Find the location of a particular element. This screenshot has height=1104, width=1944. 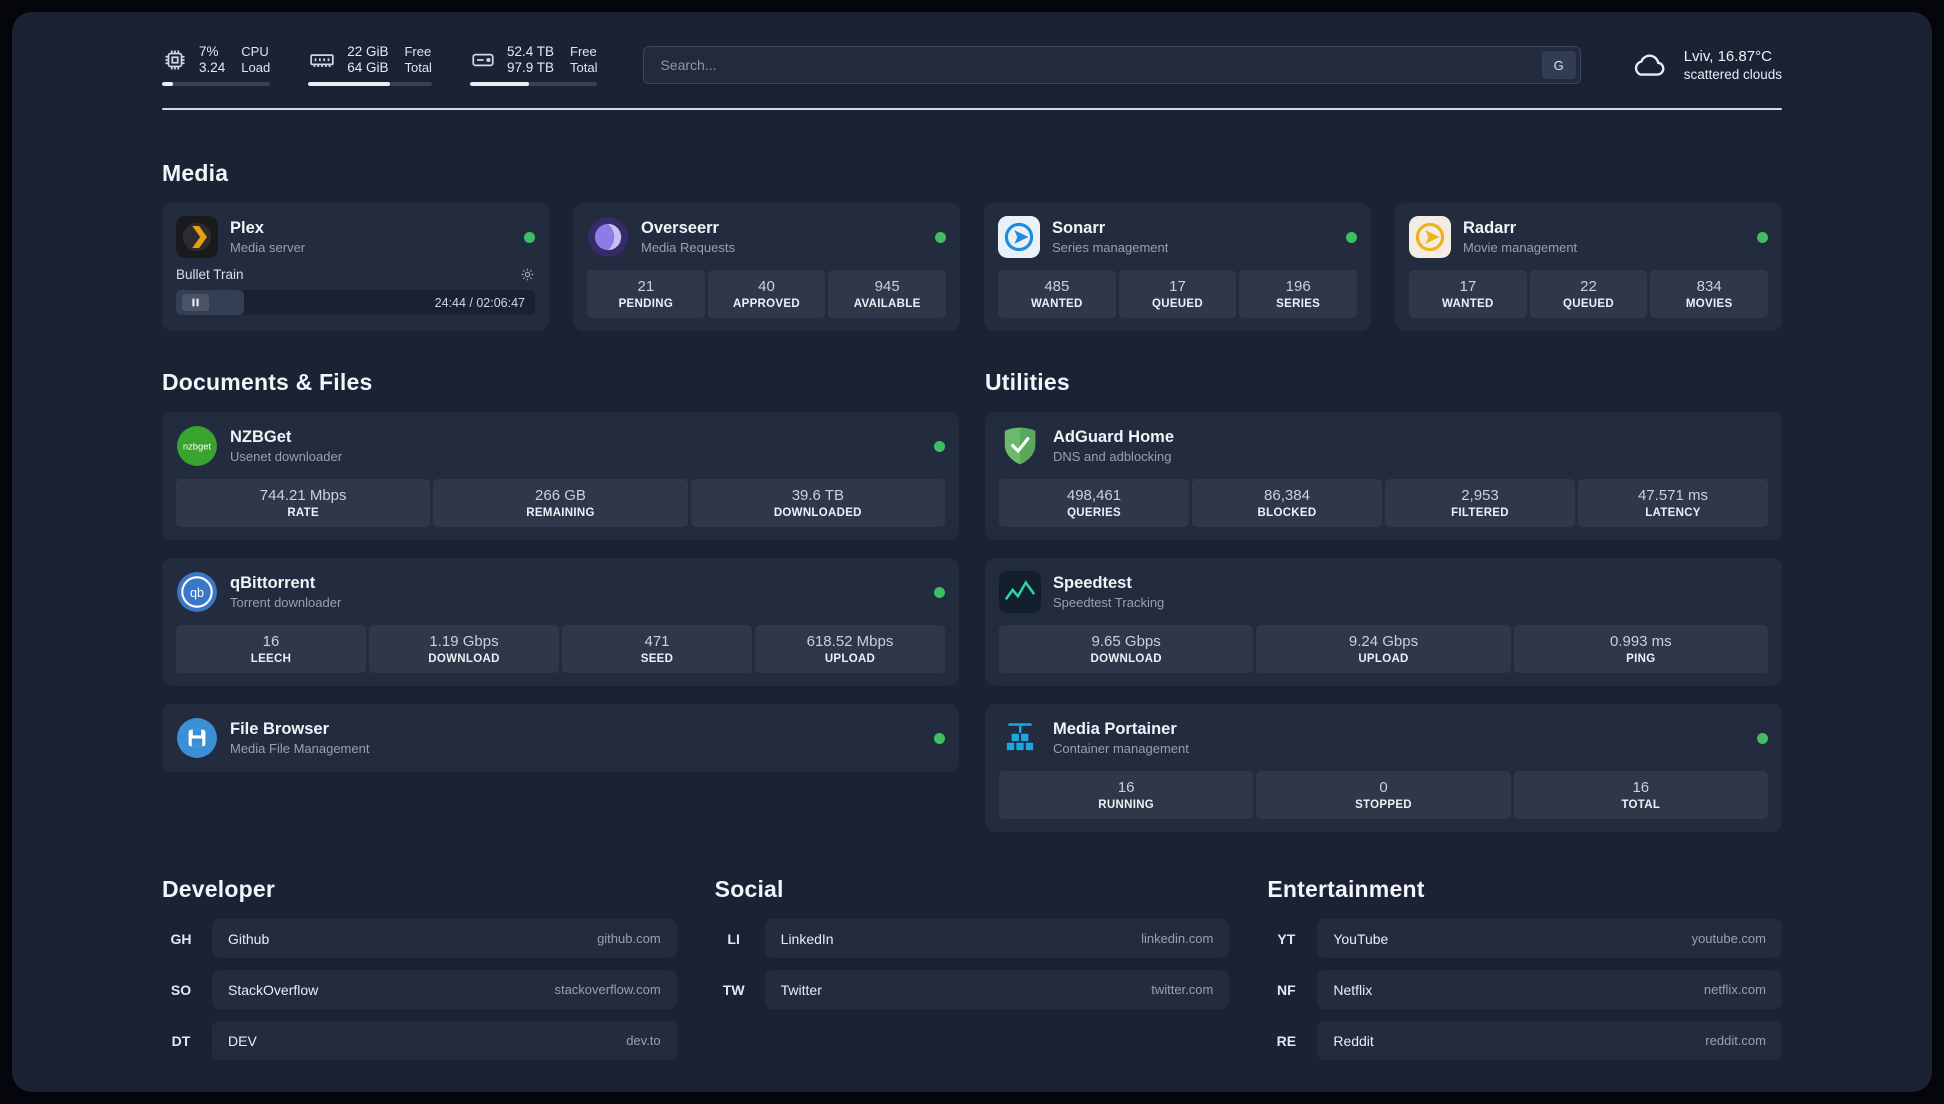

bookmark-link-netflix: Netflix netflix.com is located at coordinates (1549, 989).